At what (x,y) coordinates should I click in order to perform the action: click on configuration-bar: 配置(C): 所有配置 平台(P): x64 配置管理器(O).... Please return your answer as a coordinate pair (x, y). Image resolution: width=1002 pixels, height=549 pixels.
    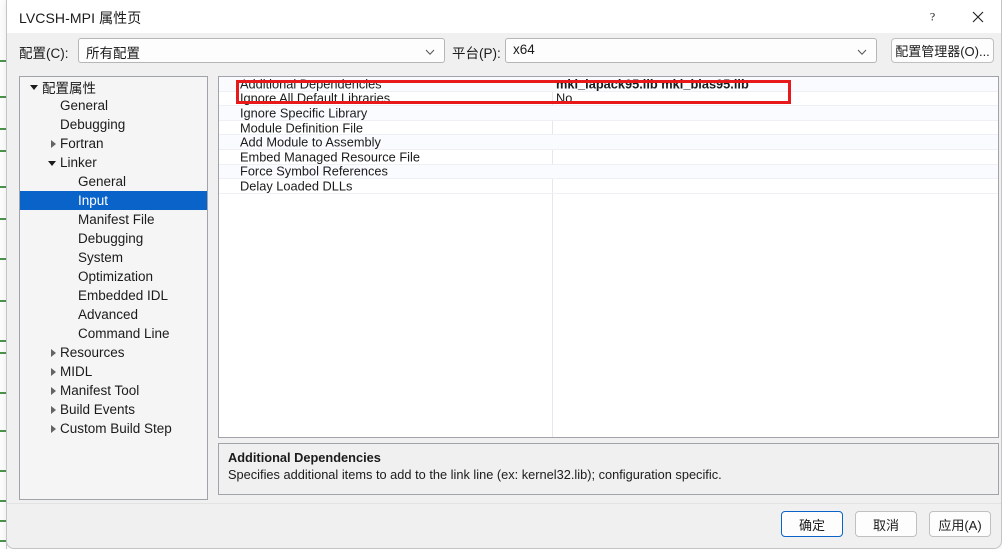
    Looking at the image, I should click on (504, 51).